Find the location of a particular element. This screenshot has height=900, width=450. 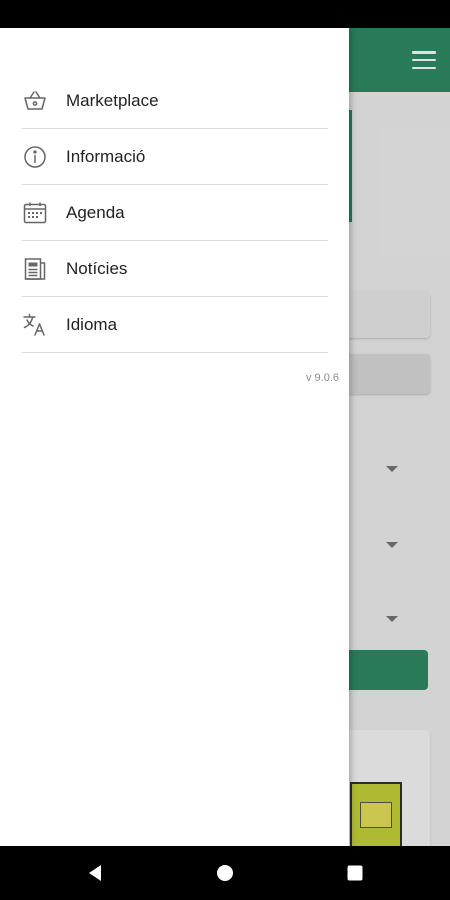

home-circle-icon is located at coordinates (225, 873).